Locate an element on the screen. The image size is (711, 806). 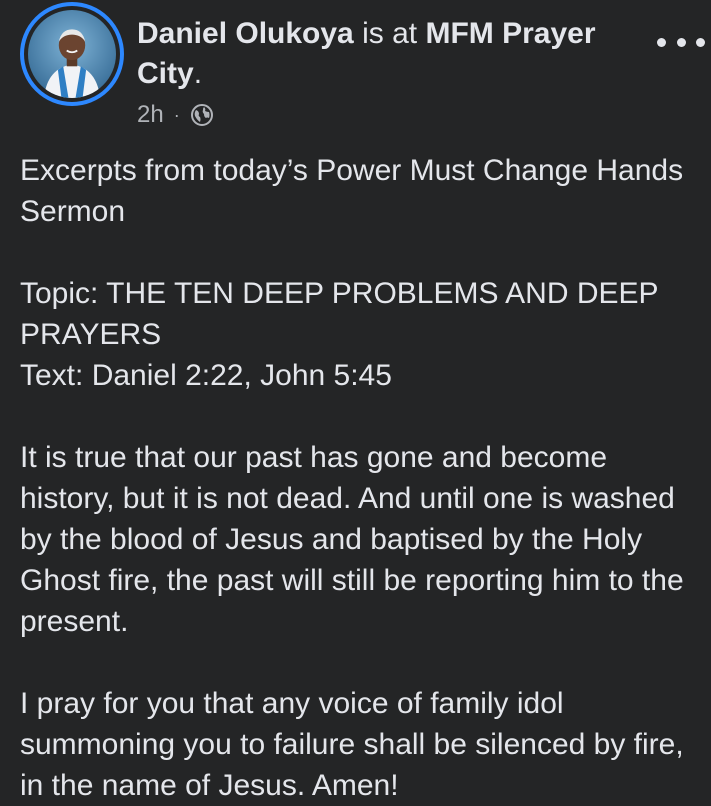
checkin-suffix: . is located at coordinates (198, 73).